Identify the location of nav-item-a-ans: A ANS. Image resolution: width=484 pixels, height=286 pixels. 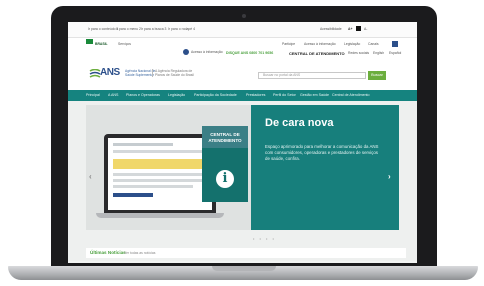
(113, 95).